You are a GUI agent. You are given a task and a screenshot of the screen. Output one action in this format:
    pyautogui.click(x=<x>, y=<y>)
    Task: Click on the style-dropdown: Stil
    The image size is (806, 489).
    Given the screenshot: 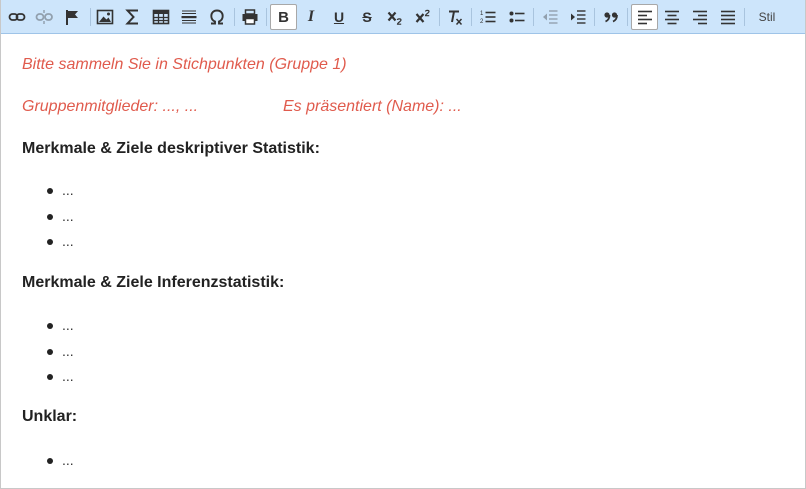 What is the action you would take?
    pyautogui.click(x=767, y=17)
    